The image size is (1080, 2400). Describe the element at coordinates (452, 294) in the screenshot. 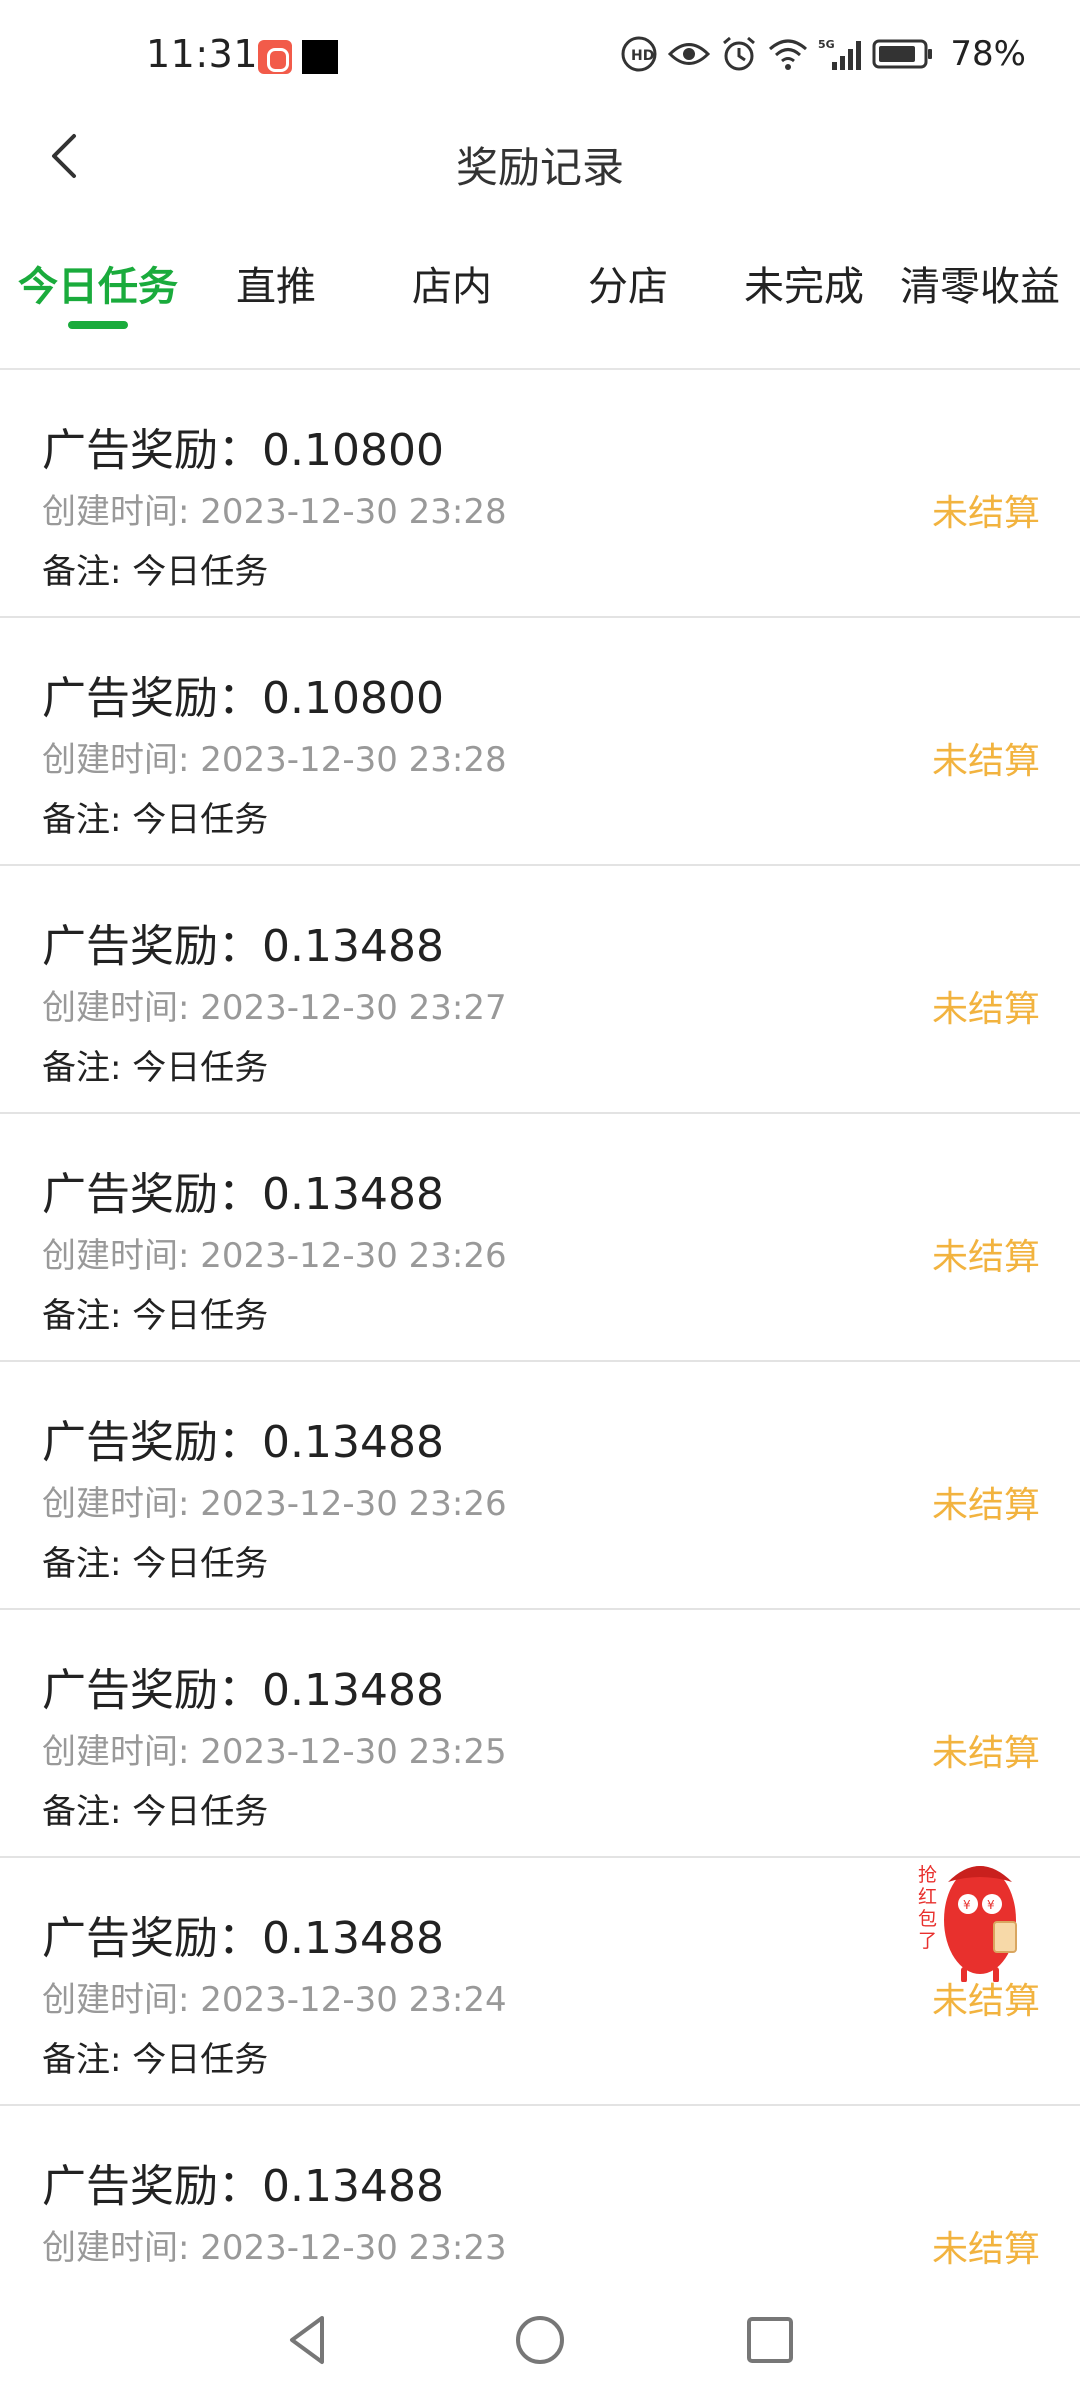

I see `tab-in-store: 店内` at that location.